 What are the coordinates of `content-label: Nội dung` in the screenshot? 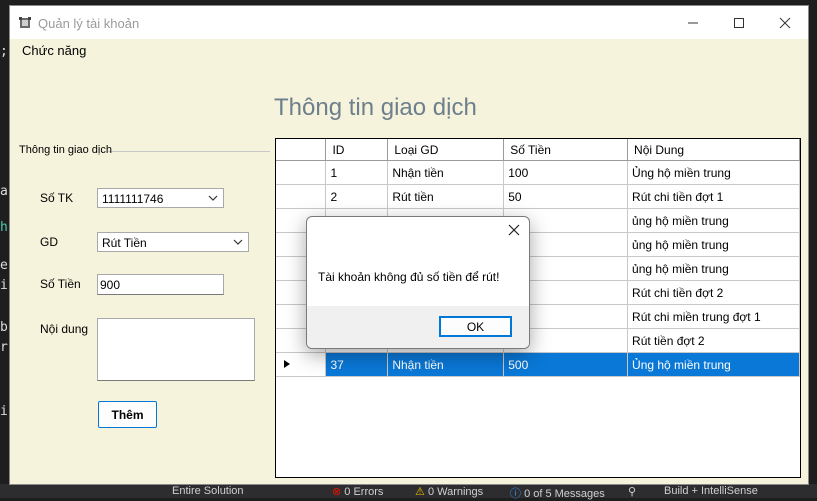 It's located at (64, 329).